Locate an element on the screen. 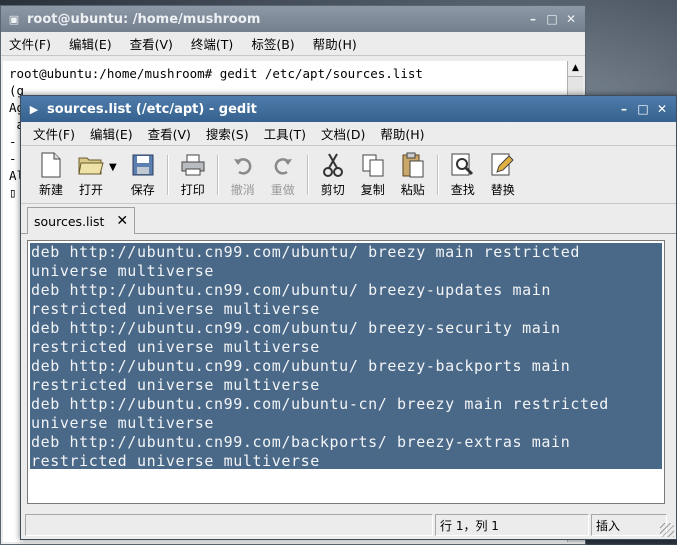  open-recent-dropdown-icon: ▼ is located at coordinates (113, 167).